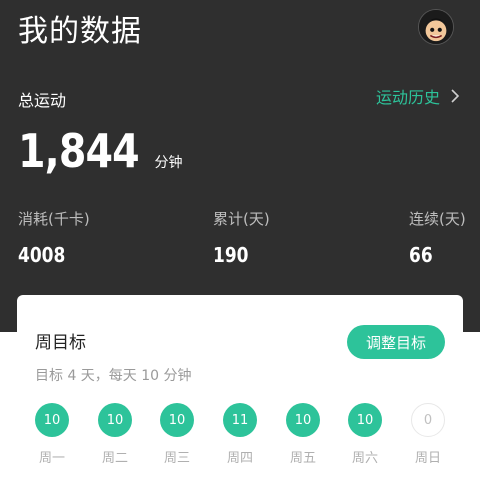 This screenshot has height=480, width=480. I want to click on day-minutes-badge: 11, so click(240, 420).